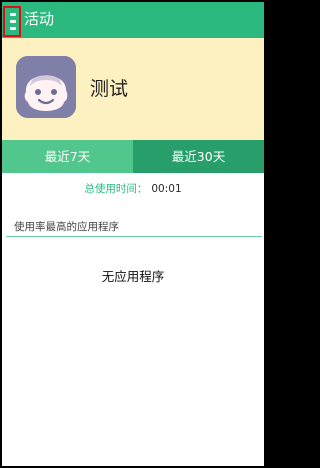 The image size is (320, 468). What do you see at coordinates (109, 89) in the screenshot?
I see `user-name: 测试` at bounding box center [109, 89].